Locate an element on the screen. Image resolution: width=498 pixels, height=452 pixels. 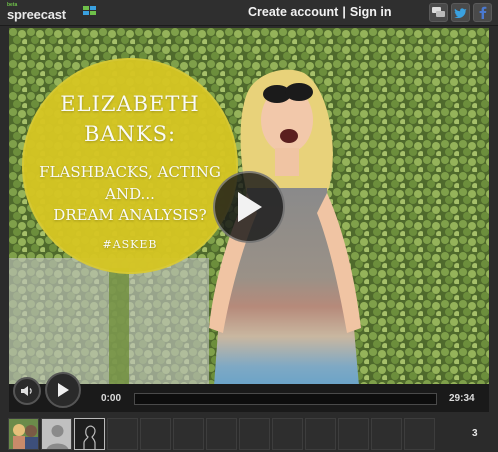
player-controls: 0:00 29:34 is located at coordinates (249, 392).